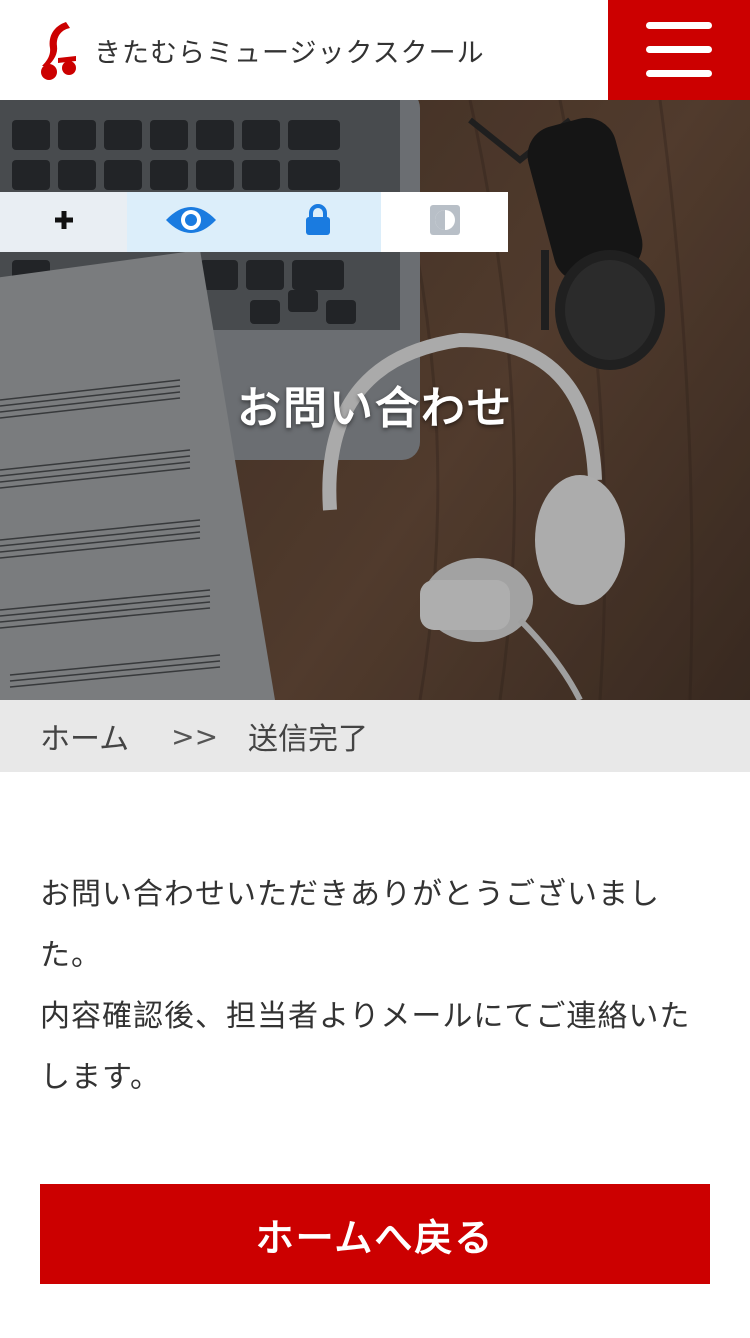 This screenshot has width=750, height=1338. I want to click on message-line-followup: 内容確認後、担当者よりメールにてご連絡いたします。, so click(365, 1047).